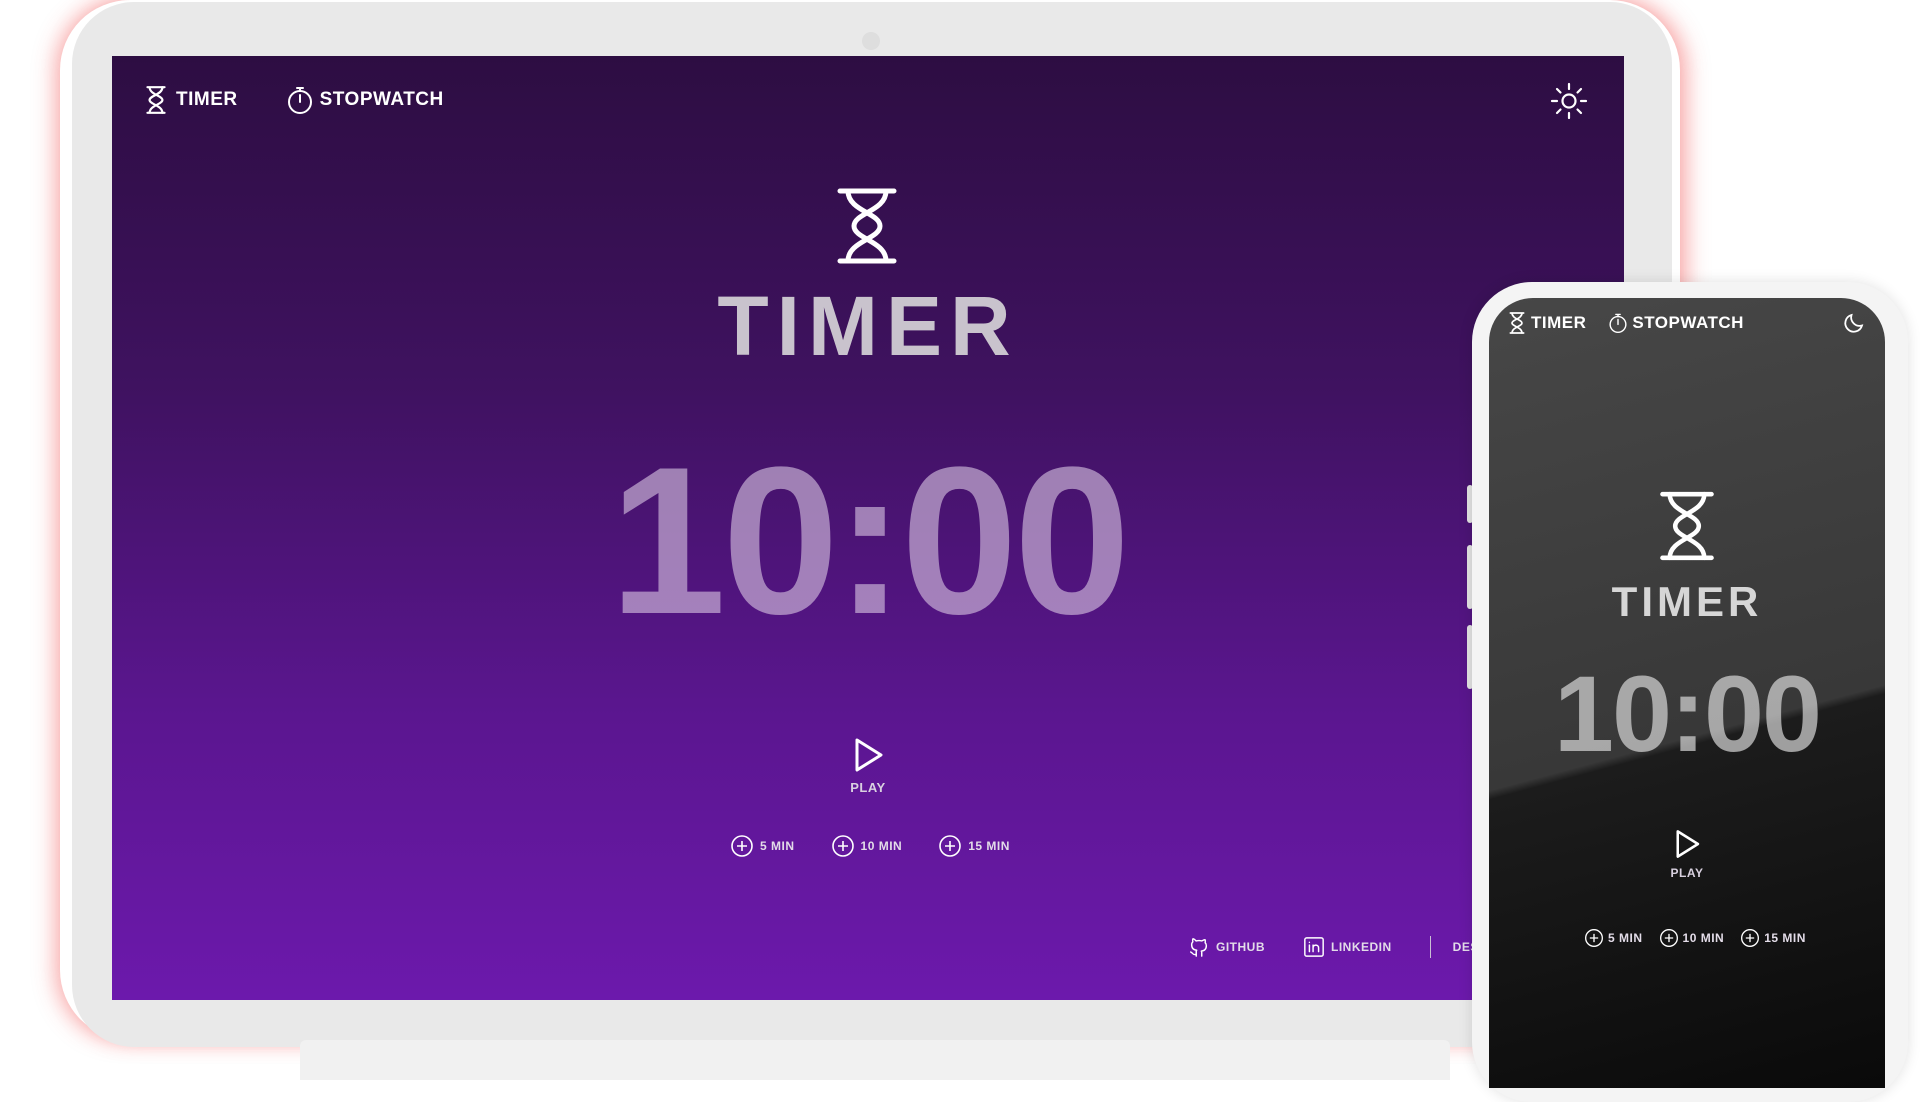 The height and width of the screenshot is (1102, 1920). What do you see at coordinates (1430, 947) in the screenshot?
I see `footer-divider` at bounding box center [1430, 947].